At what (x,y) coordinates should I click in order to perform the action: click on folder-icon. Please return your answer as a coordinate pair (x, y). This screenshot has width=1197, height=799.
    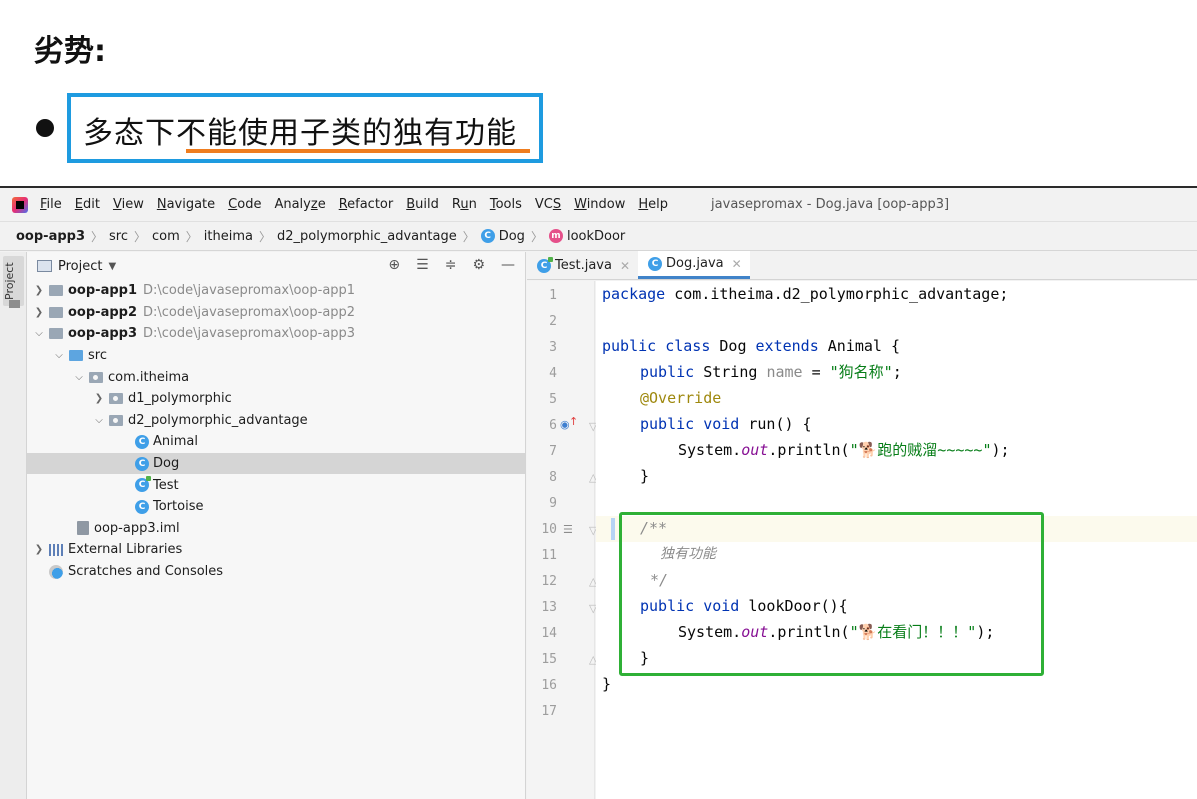
    Looking at the image, I should click on (14, 304).